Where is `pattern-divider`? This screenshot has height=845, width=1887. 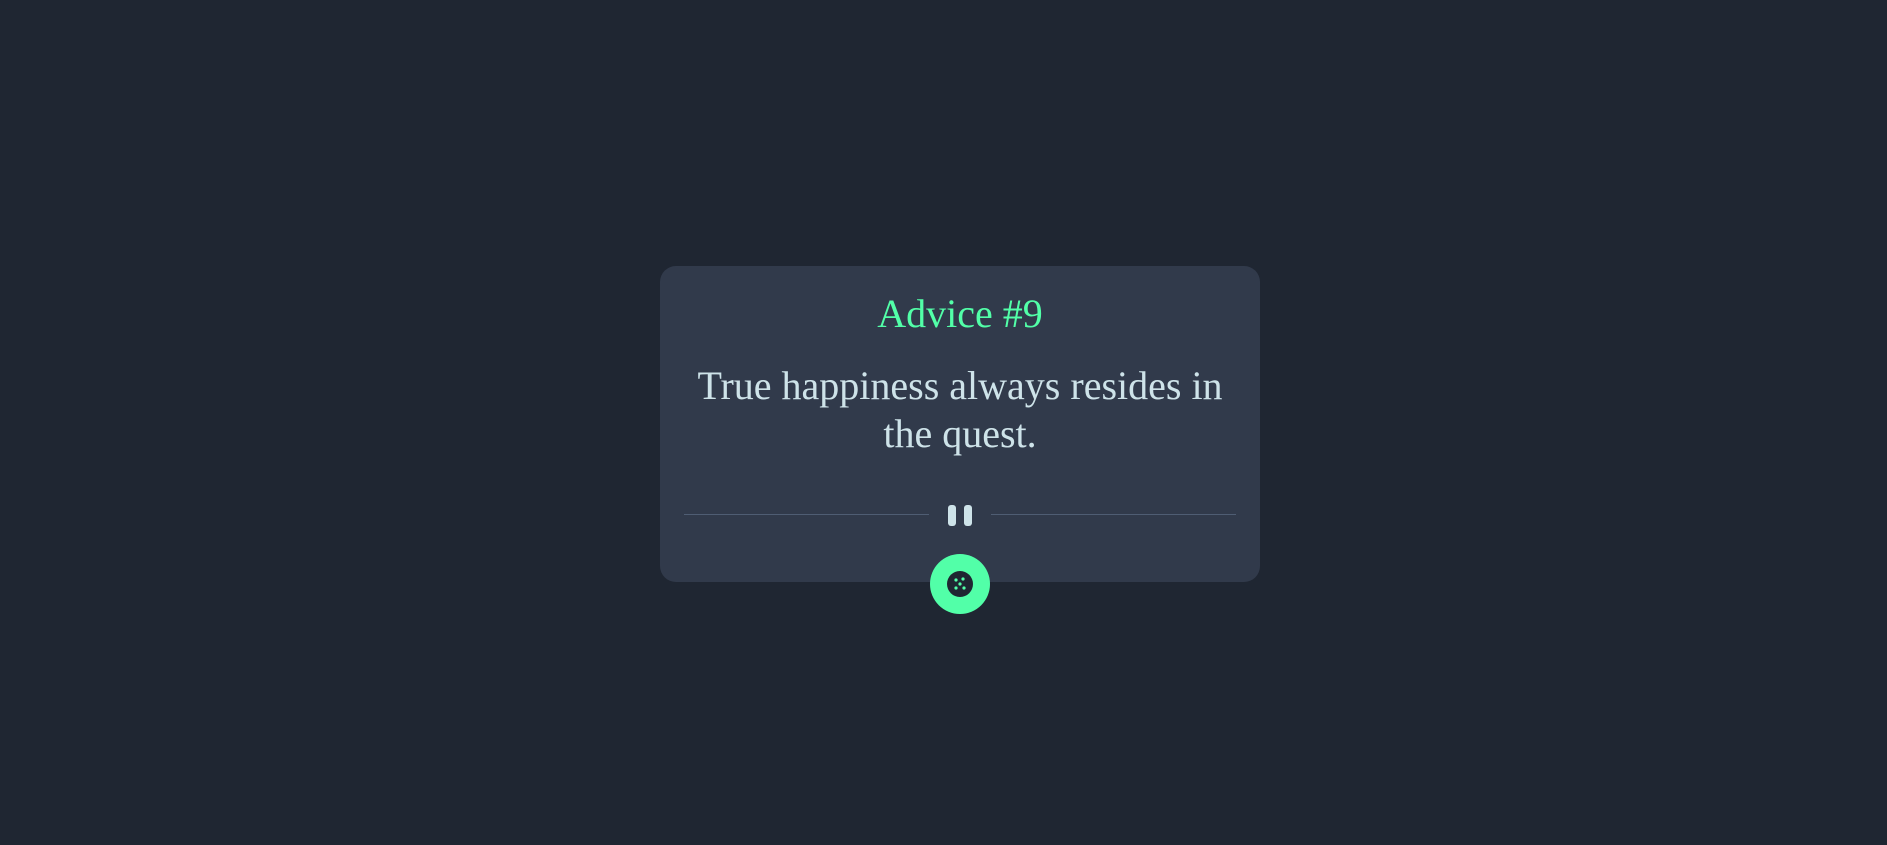 pattern-divider is located at coordinates (960, 515).